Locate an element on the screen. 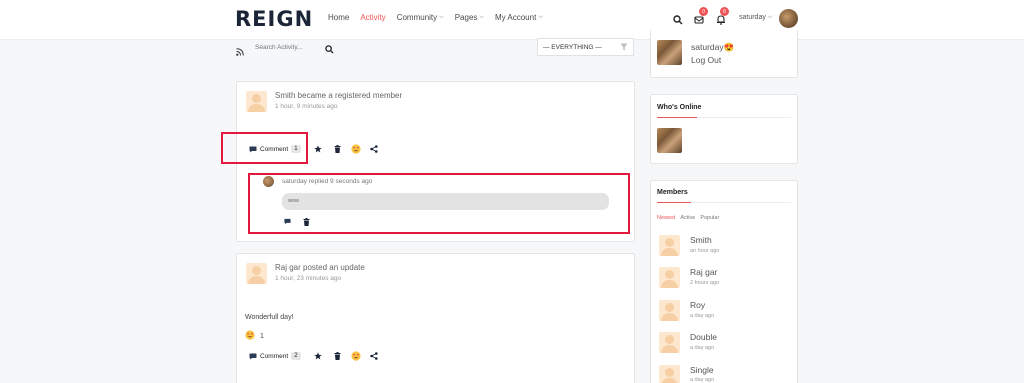 The image size is (1024, 383). nav-community: Community ⌵ is located at coordinates (420, 17).